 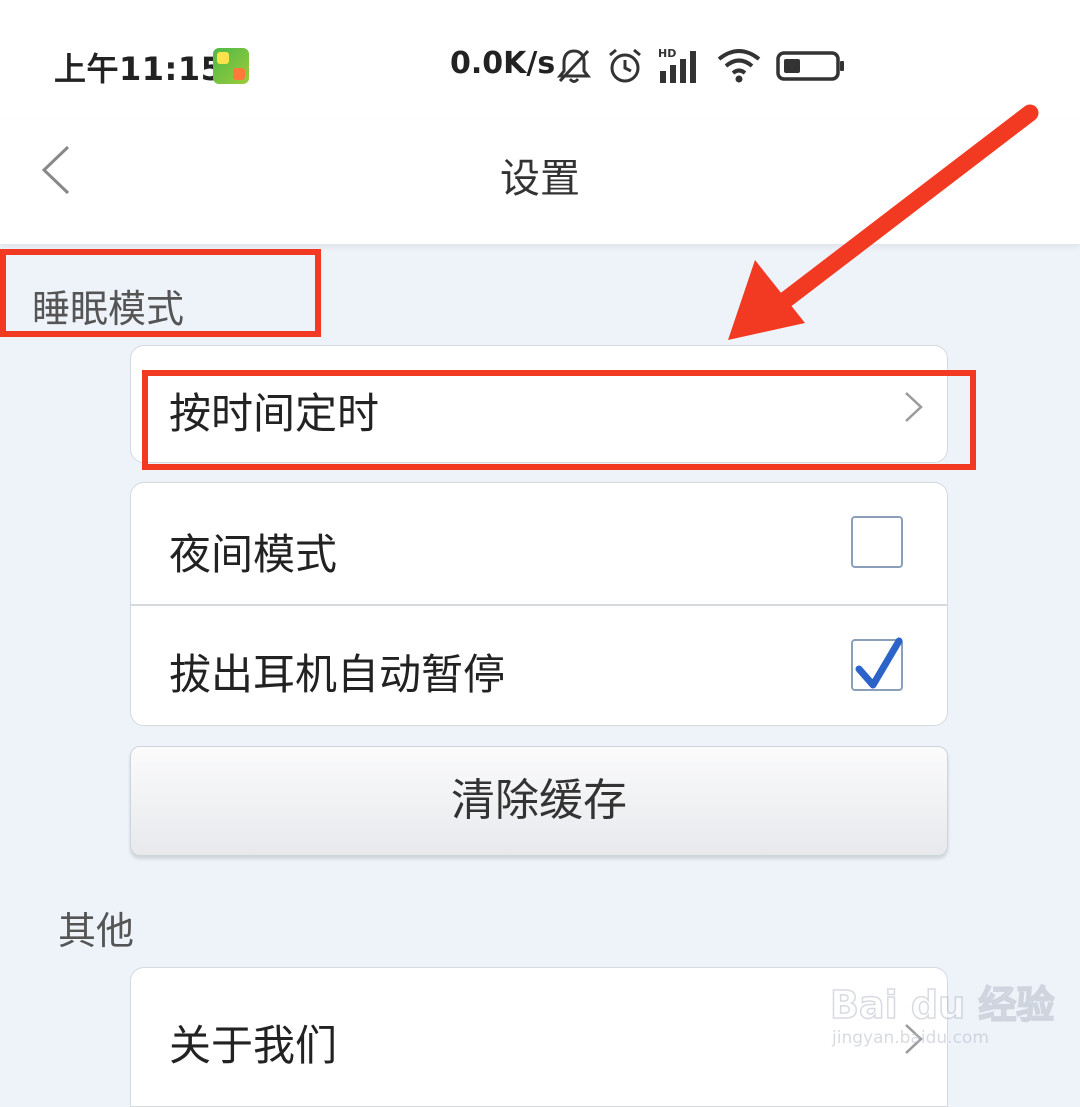 What do you see at coordinates (574, 66) in the screenshot?
I see `bell-off-icon` at bounding box center [574, 66].